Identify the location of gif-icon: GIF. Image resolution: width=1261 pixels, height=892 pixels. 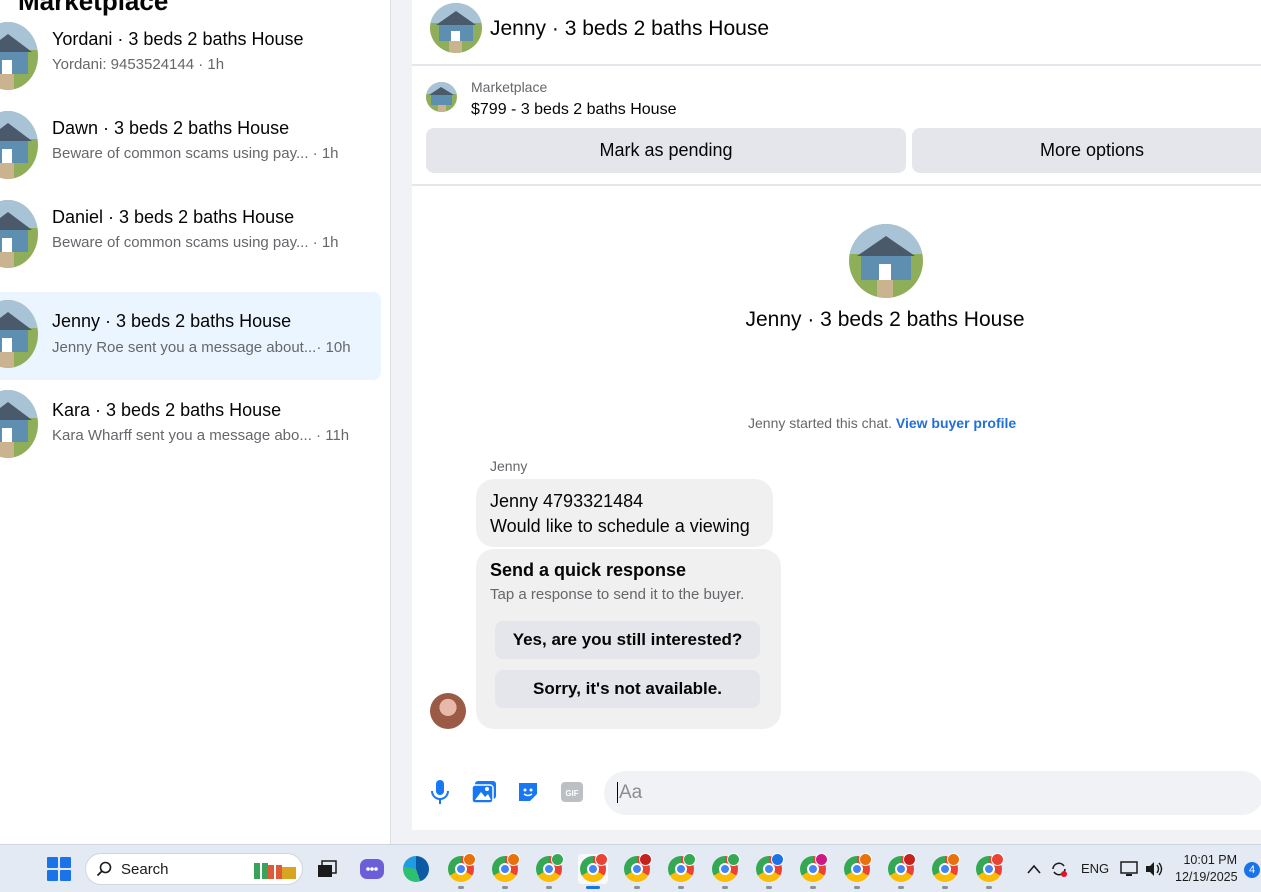
(572, 792).